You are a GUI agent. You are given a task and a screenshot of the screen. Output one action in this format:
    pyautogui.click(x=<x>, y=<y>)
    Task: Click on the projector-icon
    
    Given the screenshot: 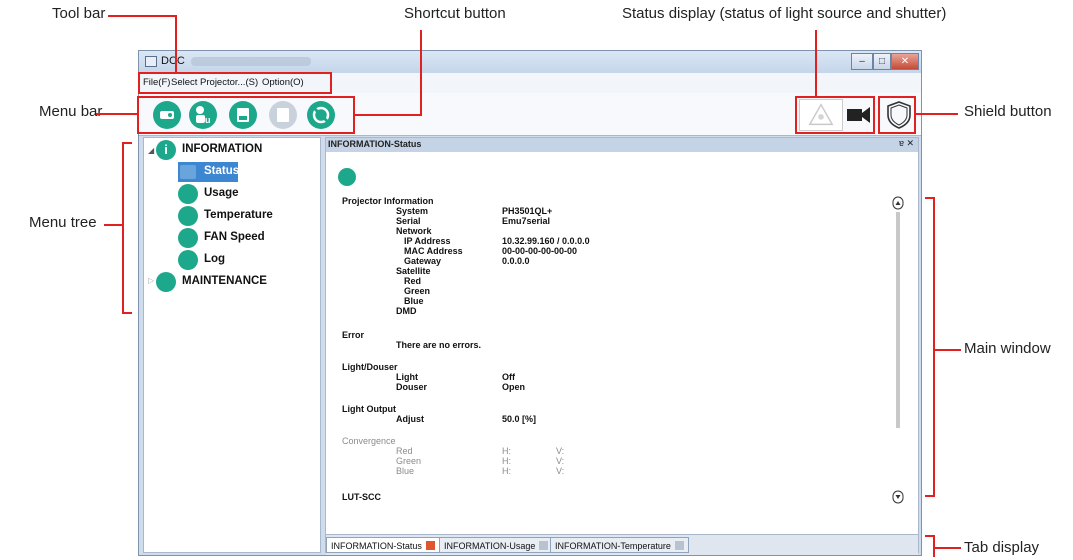 What is the action you would take?
    pyautogui.click(x=347, y=177)
    